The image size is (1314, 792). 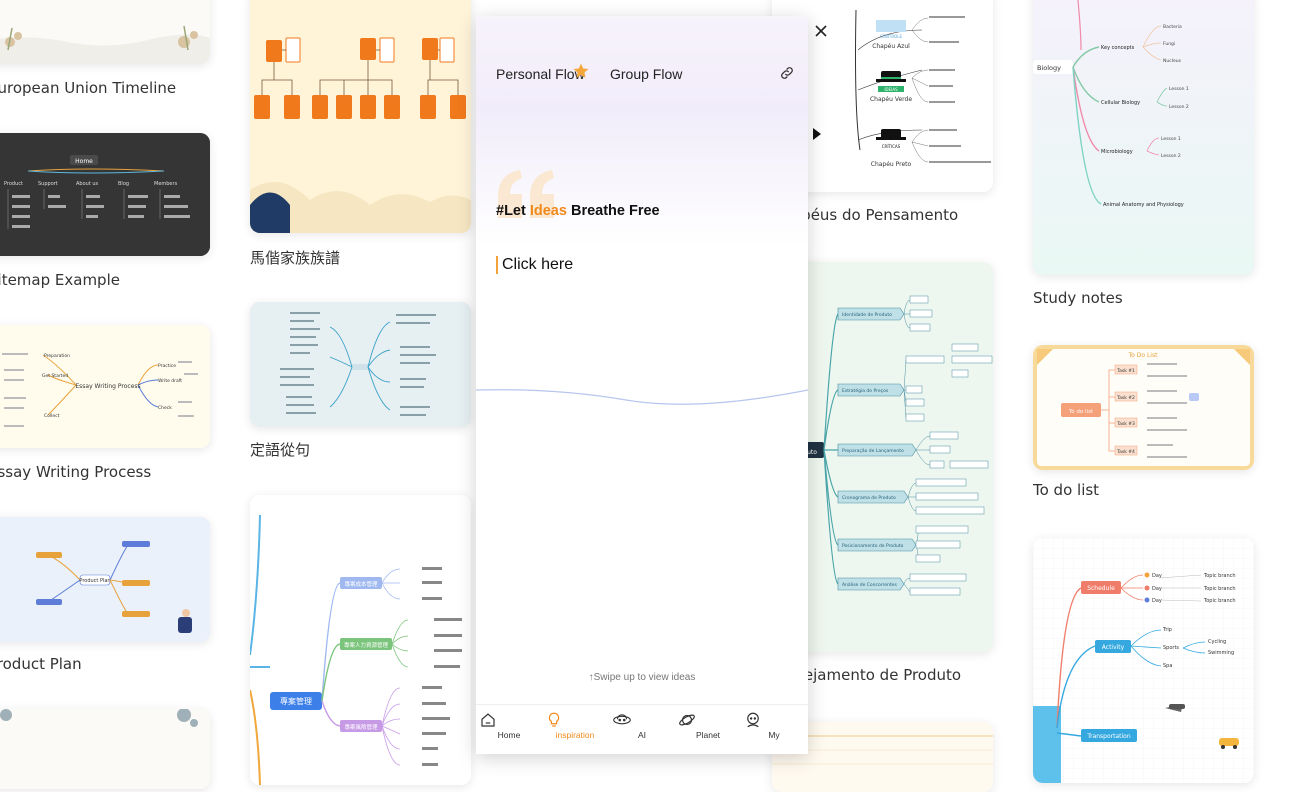 What do you see at coordinates (1117, 152) in the screenshot?
I see `svg-text: Microbiology` at bounding box center [1117, 152].